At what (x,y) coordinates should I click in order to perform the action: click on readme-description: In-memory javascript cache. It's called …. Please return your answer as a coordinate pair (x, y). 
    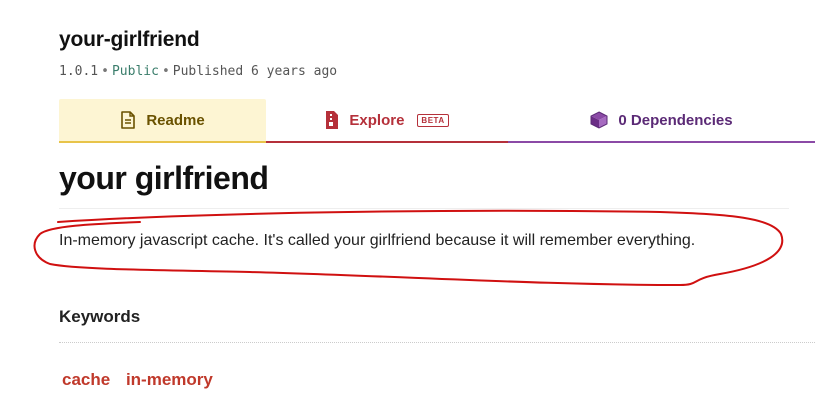
    Looking at the image, I should click on (377, 240).